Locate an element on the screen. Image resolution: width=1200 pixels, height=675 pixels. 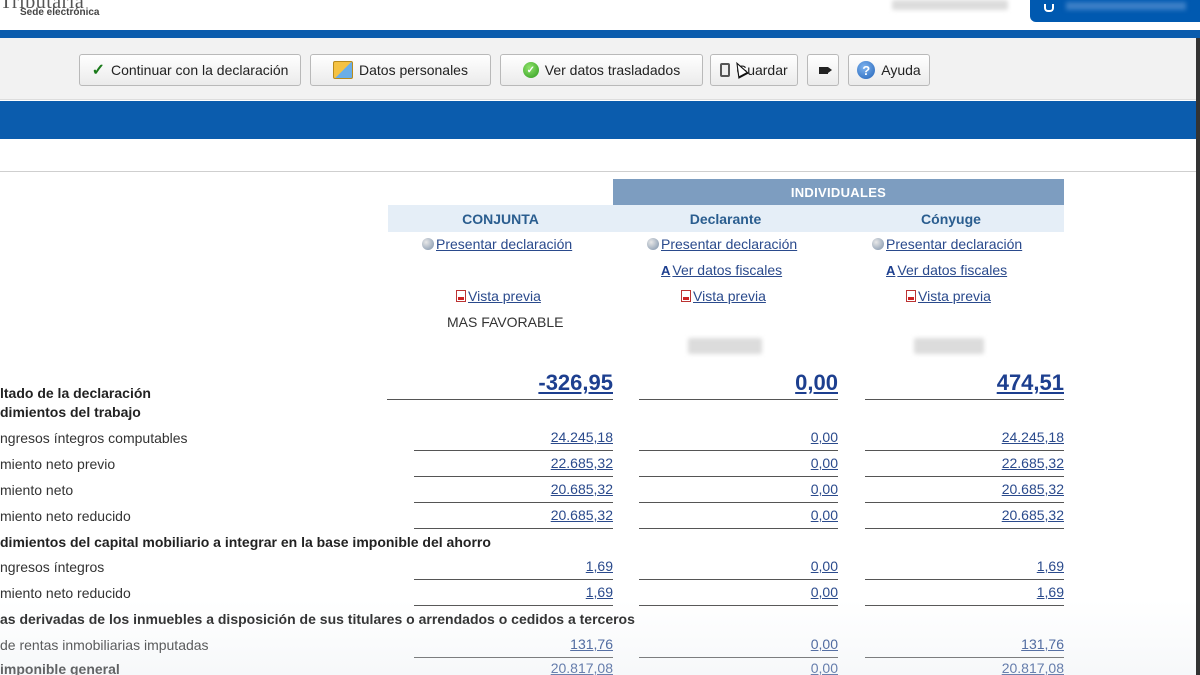
present-declaration-link-conyuge: Presentar declaración is located at coordinates (947, 244).